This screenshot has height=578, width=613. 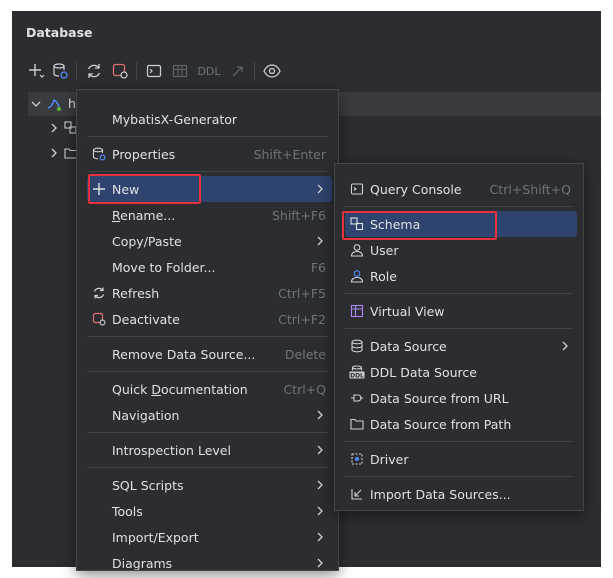 I want to click on role-icon, so click(x=357, y=276).